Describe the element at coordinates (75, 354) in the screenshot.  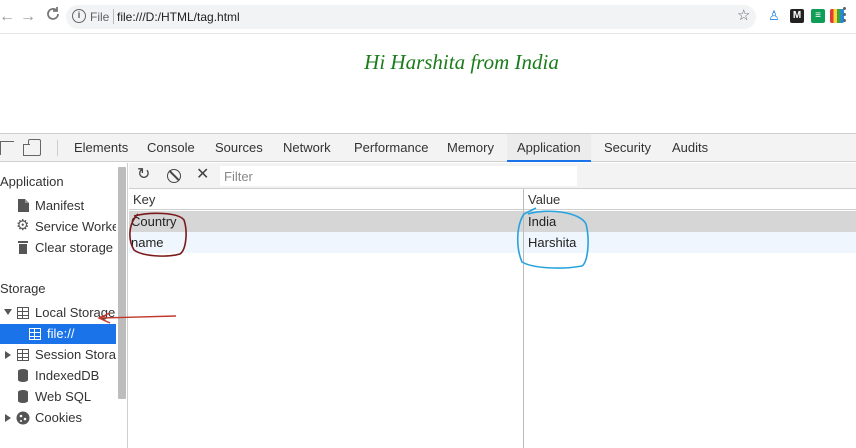
I see `sidebar-item-label: Session Storage` at that location.